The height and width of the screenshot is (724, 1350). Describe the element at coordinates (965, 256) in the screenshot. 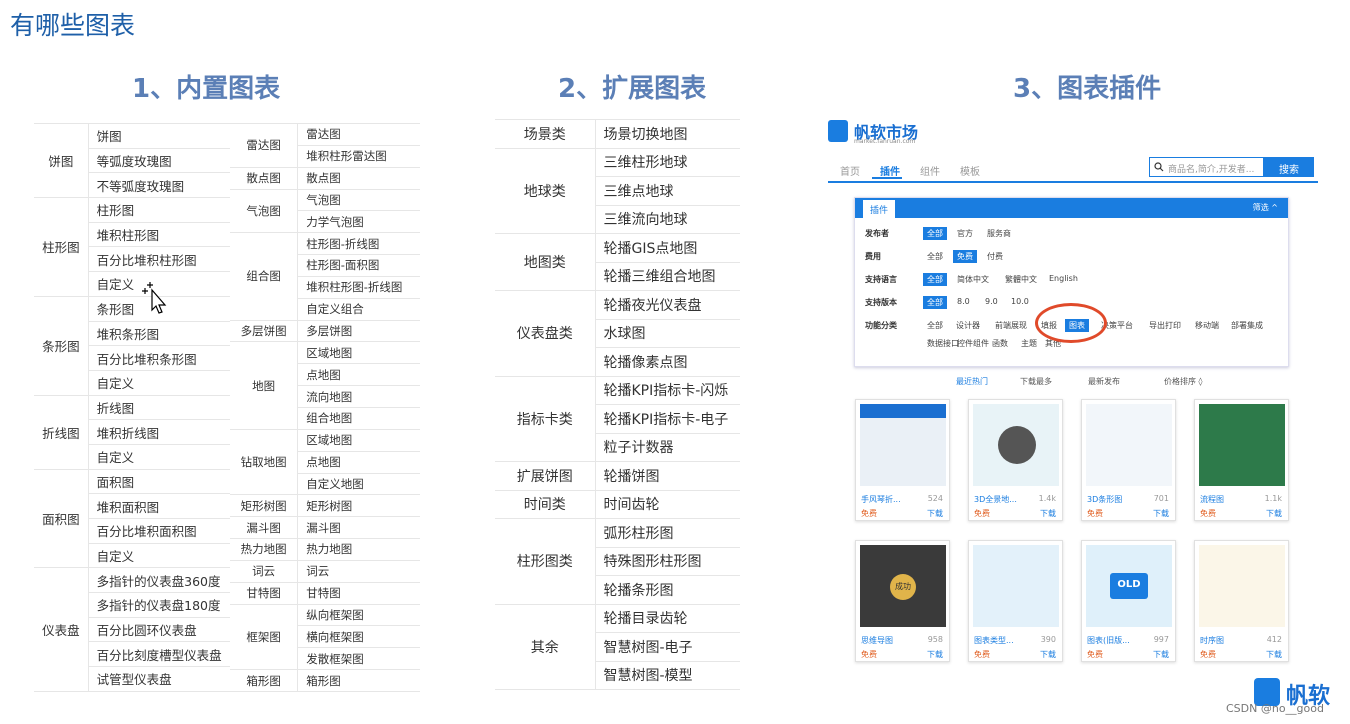

I see `filter-option: 免费` at that location.